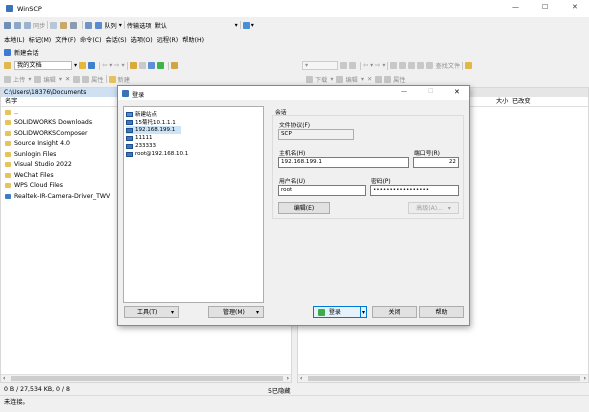 The width and height of the screenshot is (589, 412). What do you see at coordinates (441, 312) in the screenshot?
I see `help-button: 帮助` at bounding box center [441, 312].